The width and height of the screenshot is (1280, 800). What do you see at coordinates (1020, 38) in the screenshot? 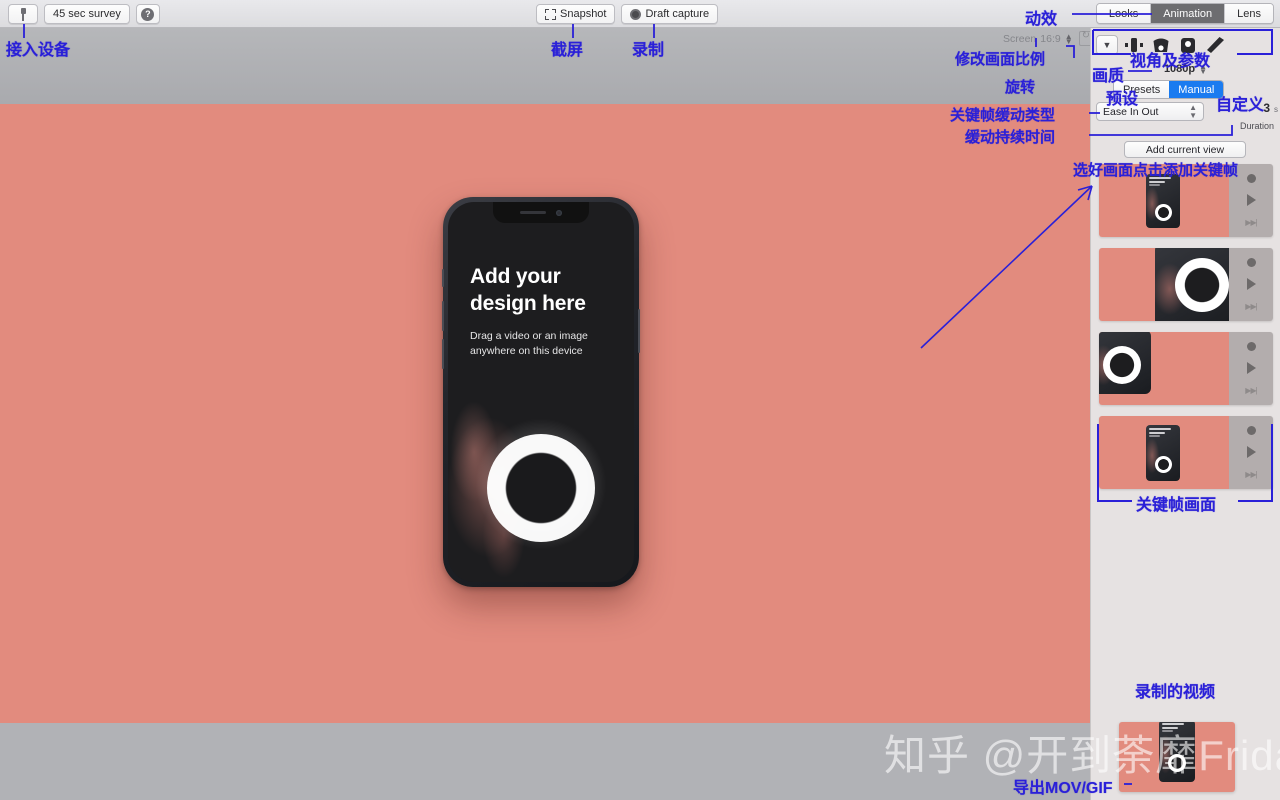
I see `screen-ratio-label: Screen` at bounding box center [1020, 38].